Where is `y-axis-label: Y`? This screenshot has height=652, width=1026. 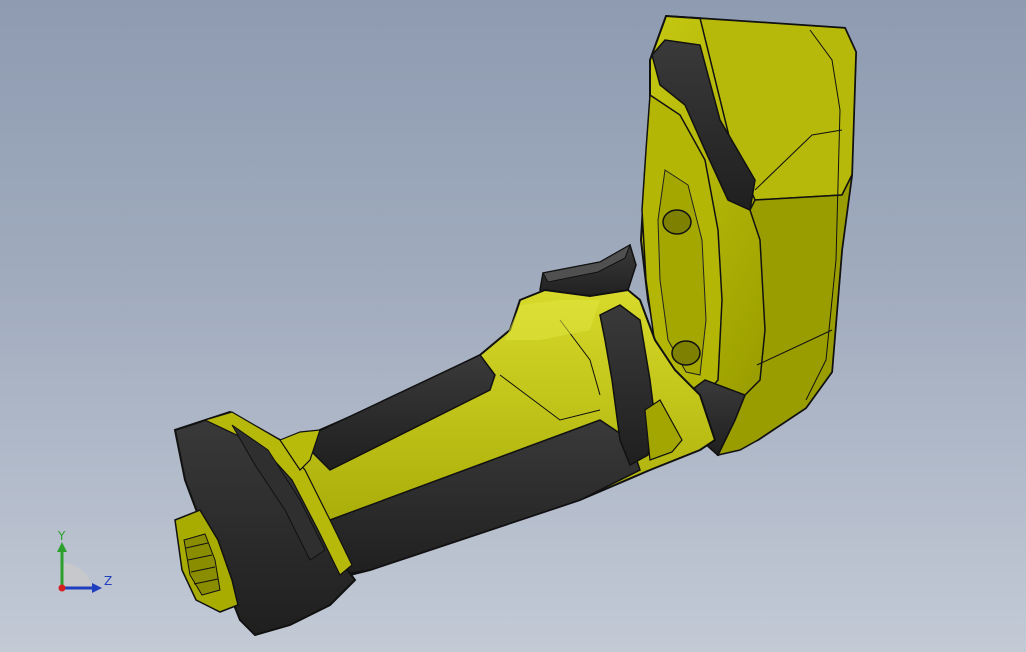
y-axis-label: Y is located at coordinates (61, 536).